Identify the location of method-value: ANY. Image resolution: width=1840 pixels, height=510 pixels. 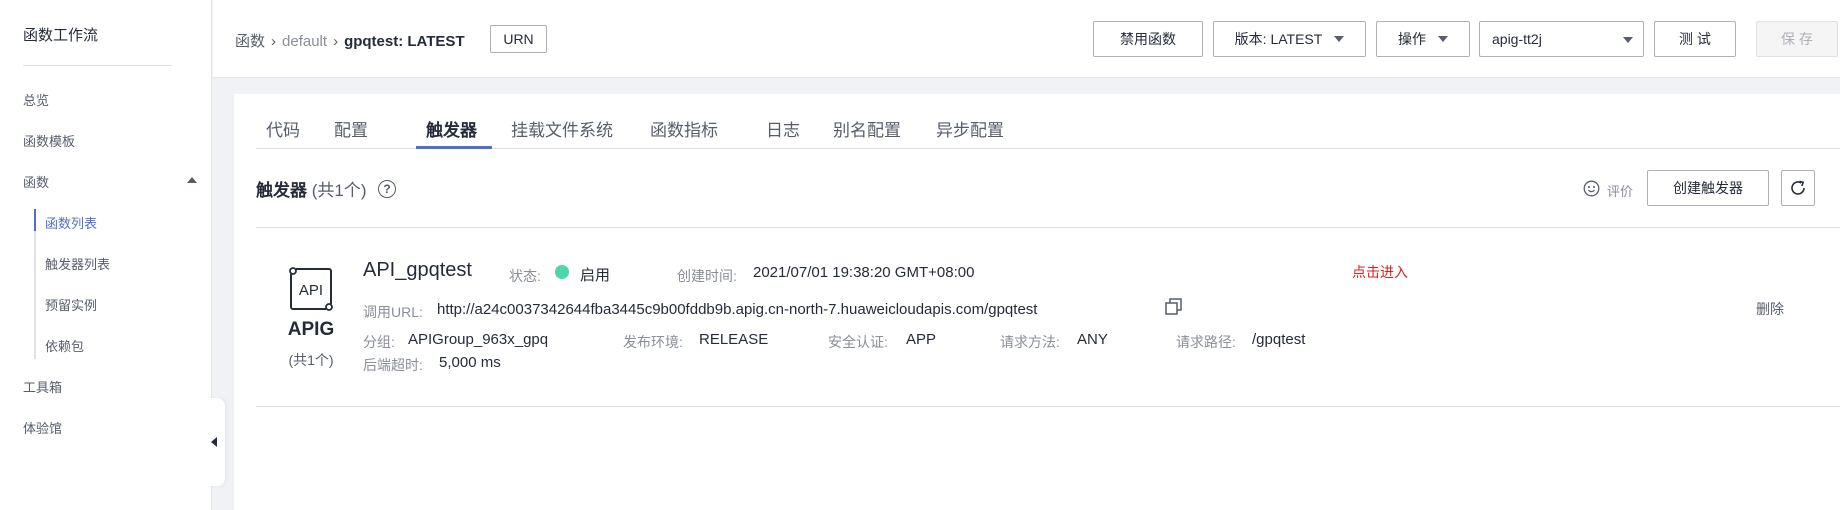
(1092, 339).